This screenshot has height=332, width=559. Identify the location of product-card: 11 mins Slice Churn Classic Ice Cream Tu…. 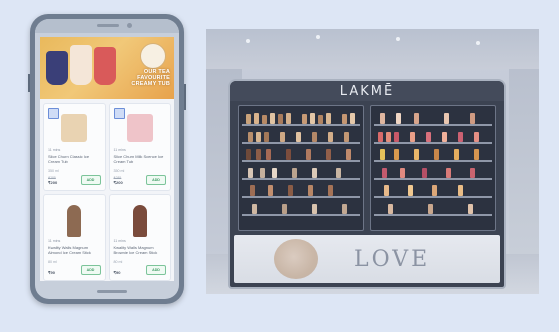
(74, 147).